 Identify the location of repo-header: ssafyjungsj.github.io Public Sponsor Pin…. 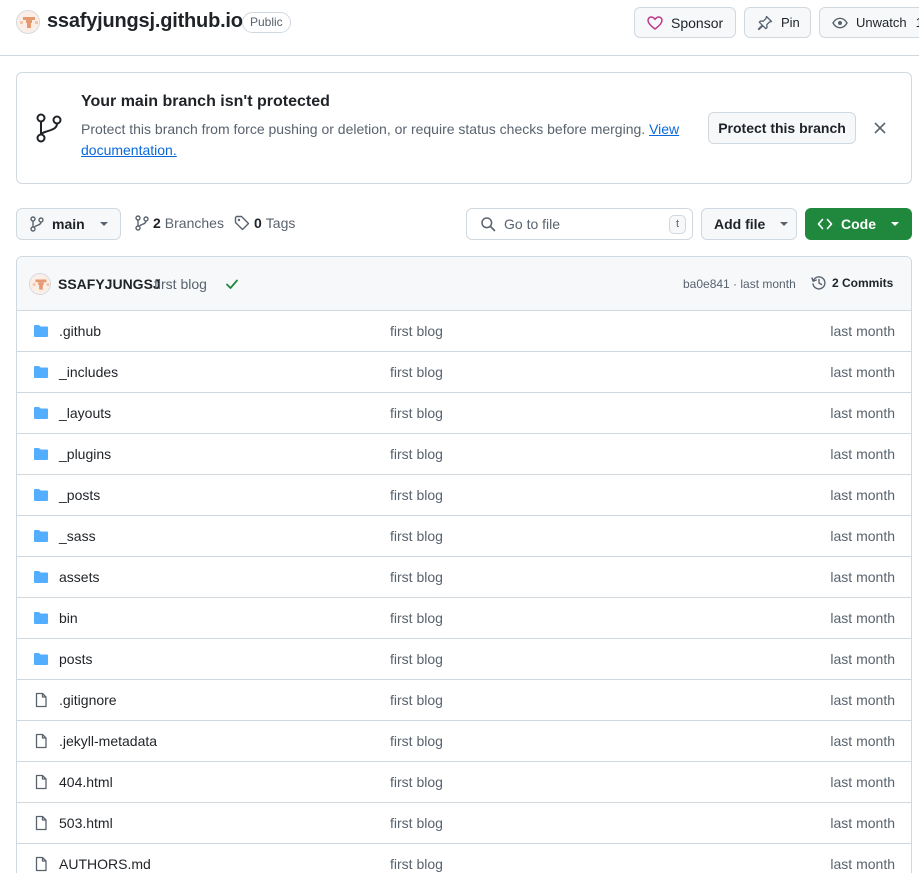
(459, 28).